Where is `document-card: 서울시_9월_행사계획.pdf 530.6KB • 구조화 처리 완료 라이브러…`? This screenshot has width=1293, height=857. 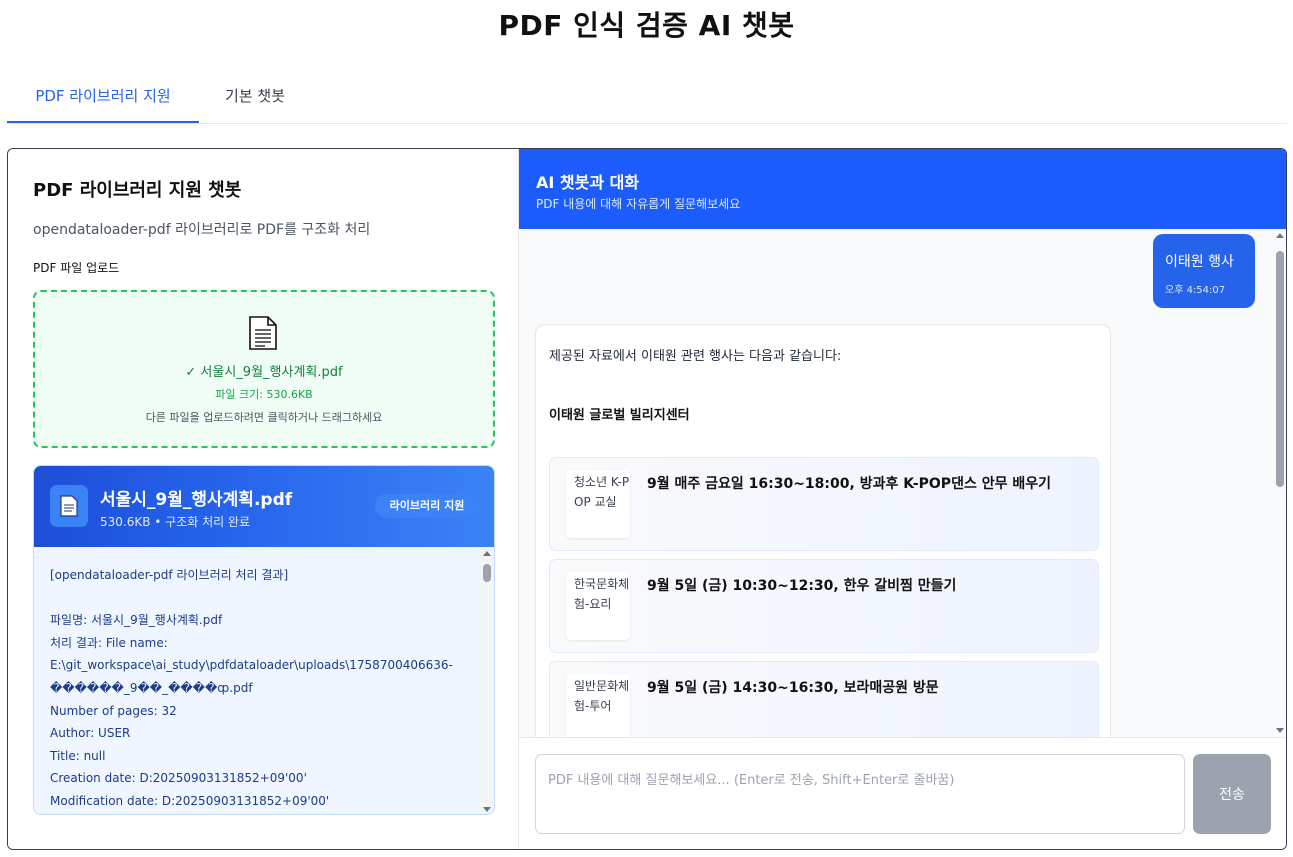
document-card: 서울시_9월_행사계획.pdf 530.6KB • 구조화 처리 완료 라이브러… is located at coordinates (264, 640).